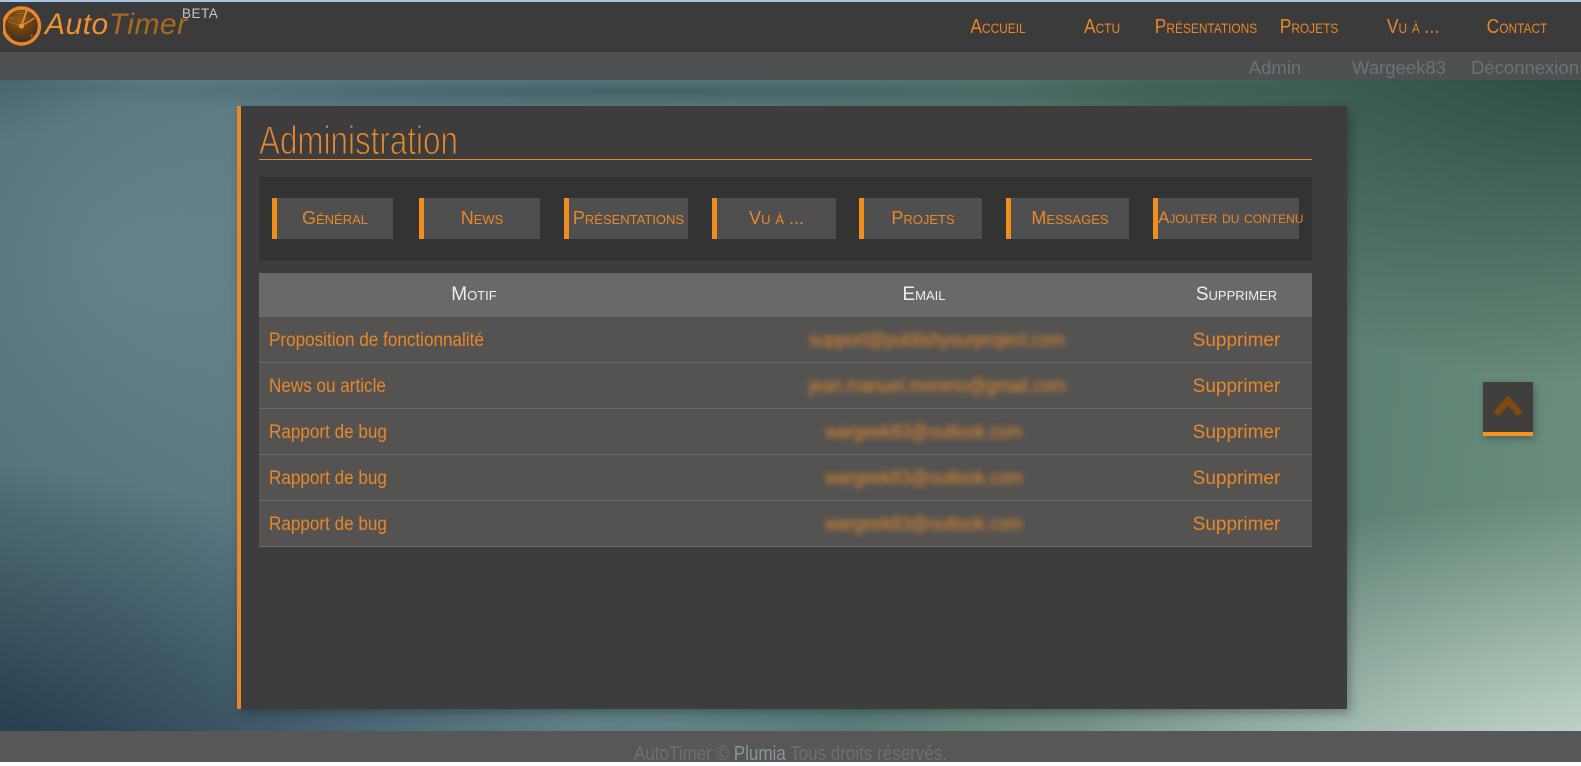 Image resolution: width=1581 pixels, height=766 pixels. I want to click on svg-text: 100, so click(10, 18).